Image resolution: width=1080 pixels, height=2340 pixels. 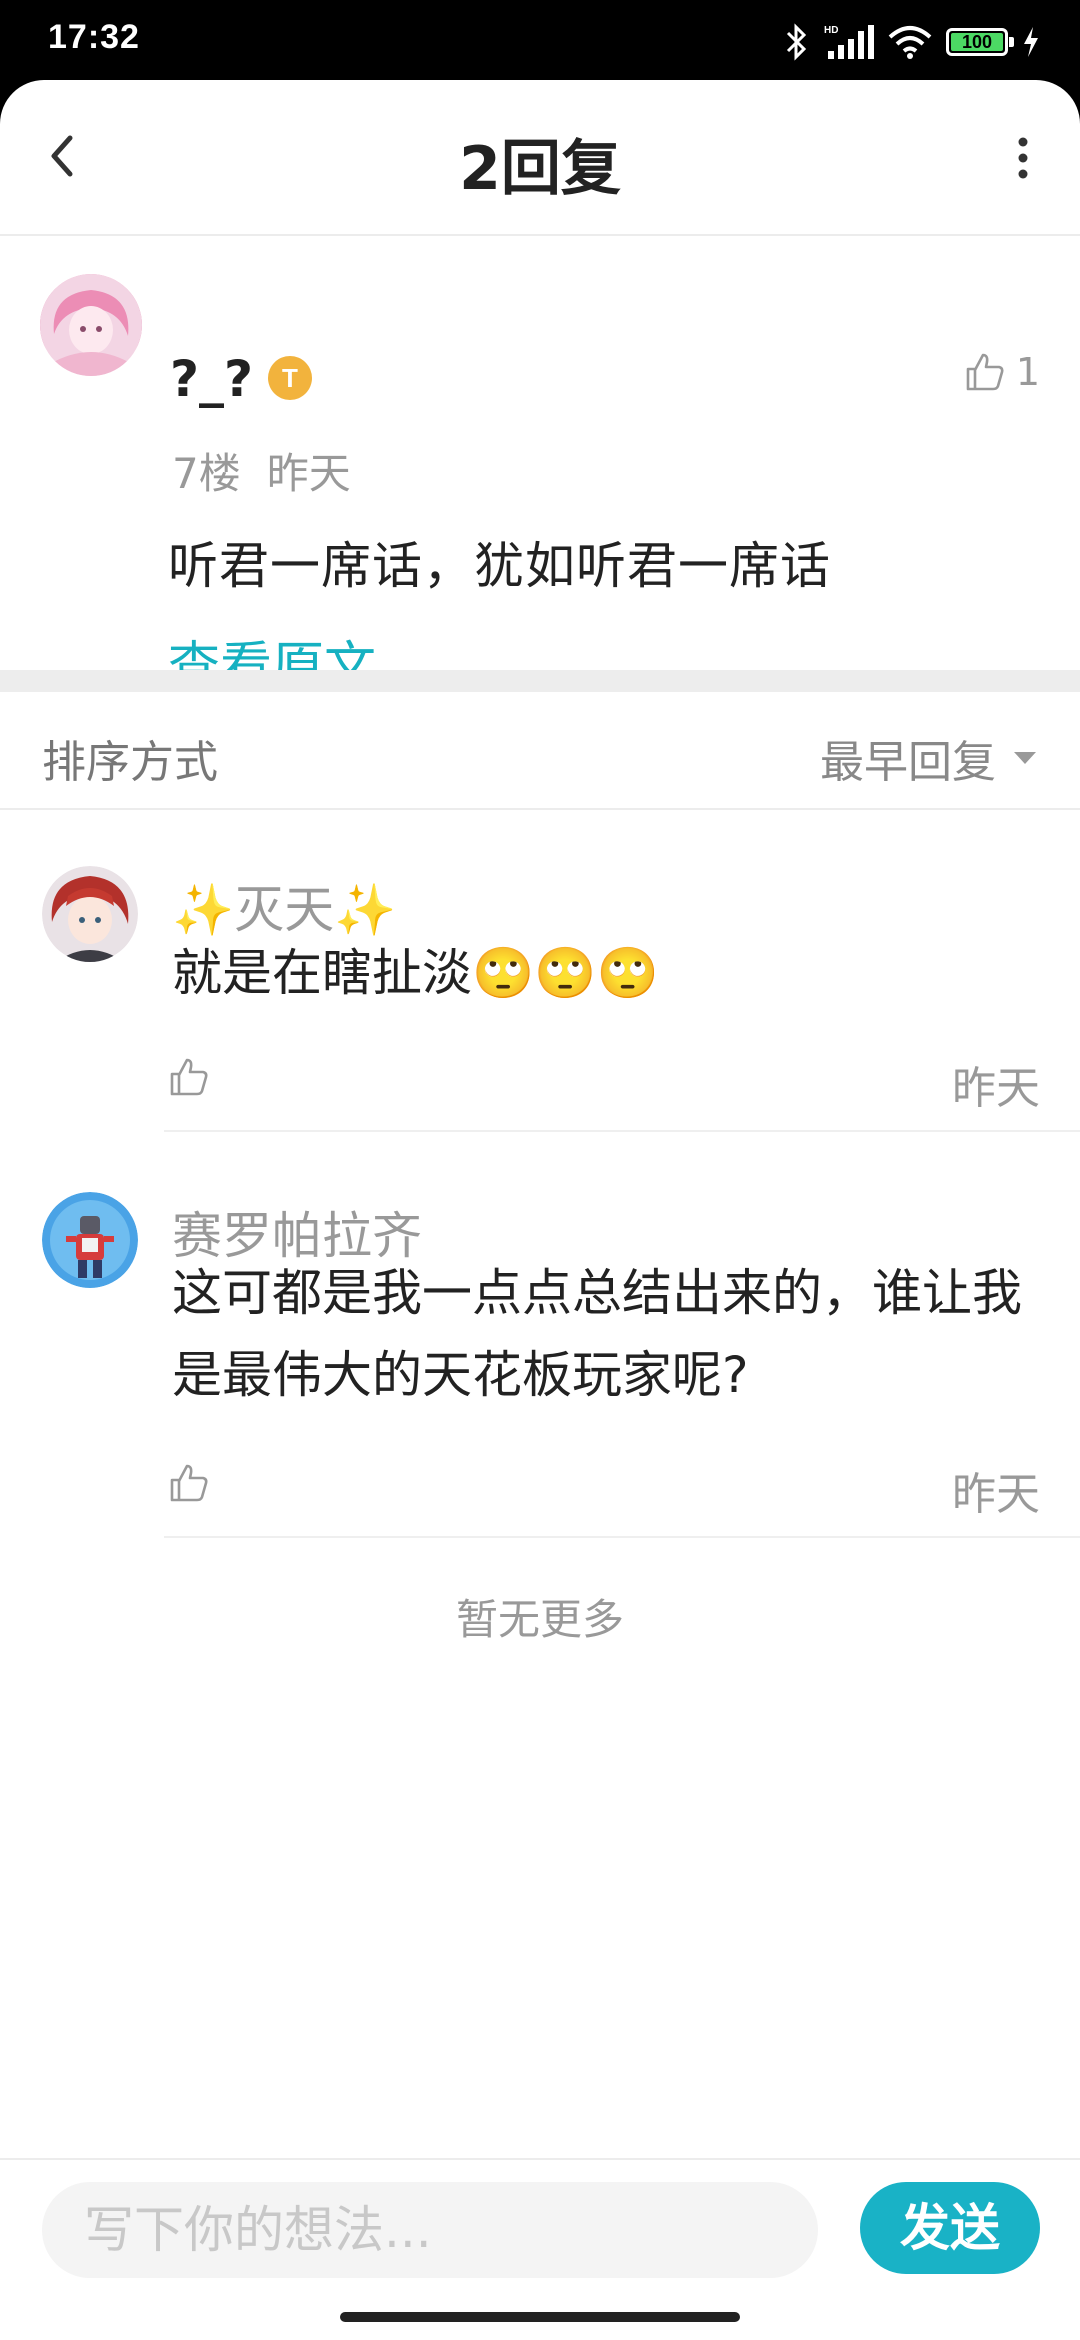 What do you see at coordinates (977, 41) in the screenshot?
I see `battery-level: 100` at bounding box center [977, 41].